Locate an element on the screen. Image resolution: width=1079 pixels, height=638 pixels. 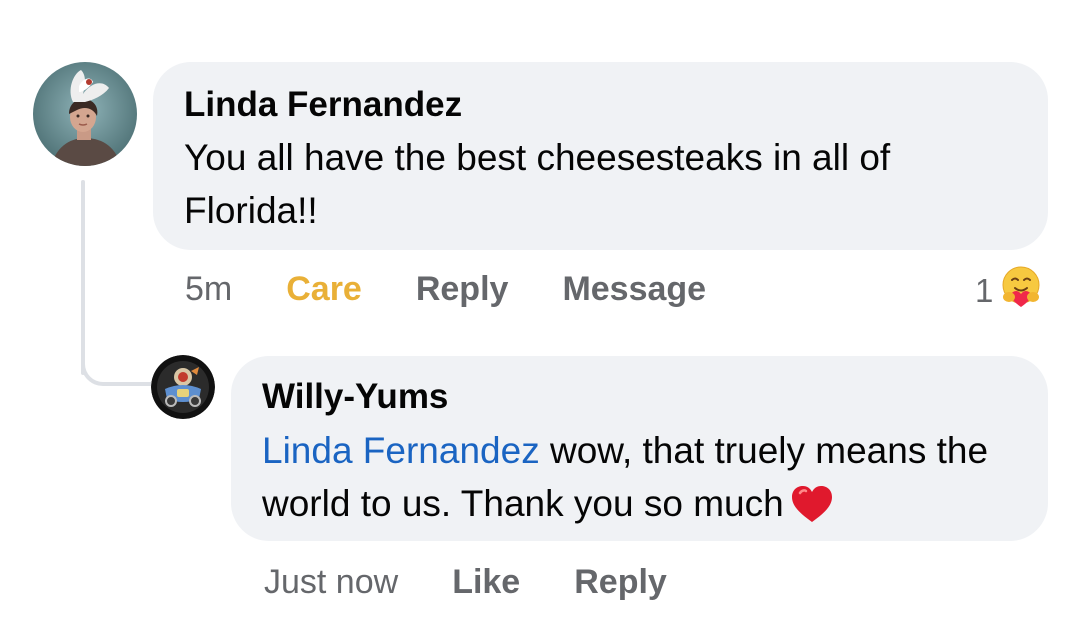
reaction-count: 1 is located at coordinates (984, 290).